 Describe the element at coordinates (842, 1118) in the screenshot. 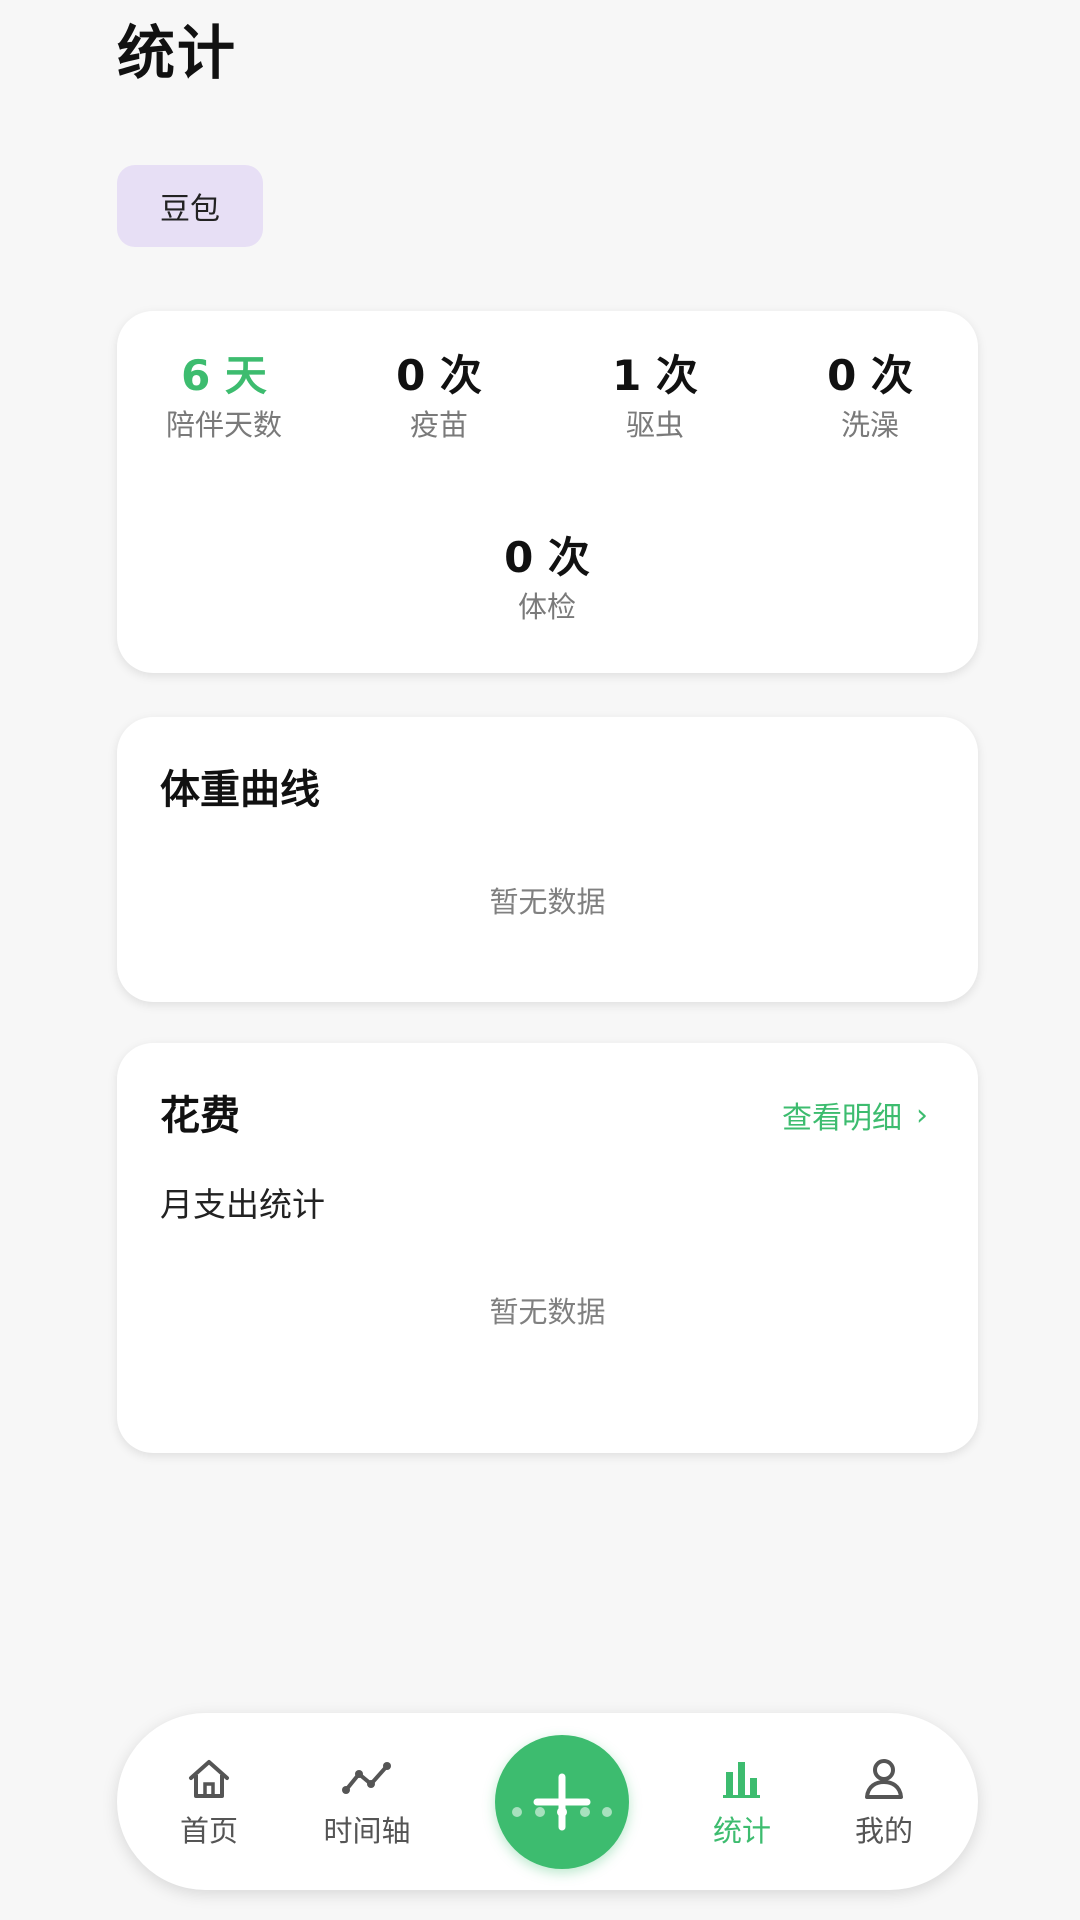

I see `view-details-label: 查看明细` at that location.